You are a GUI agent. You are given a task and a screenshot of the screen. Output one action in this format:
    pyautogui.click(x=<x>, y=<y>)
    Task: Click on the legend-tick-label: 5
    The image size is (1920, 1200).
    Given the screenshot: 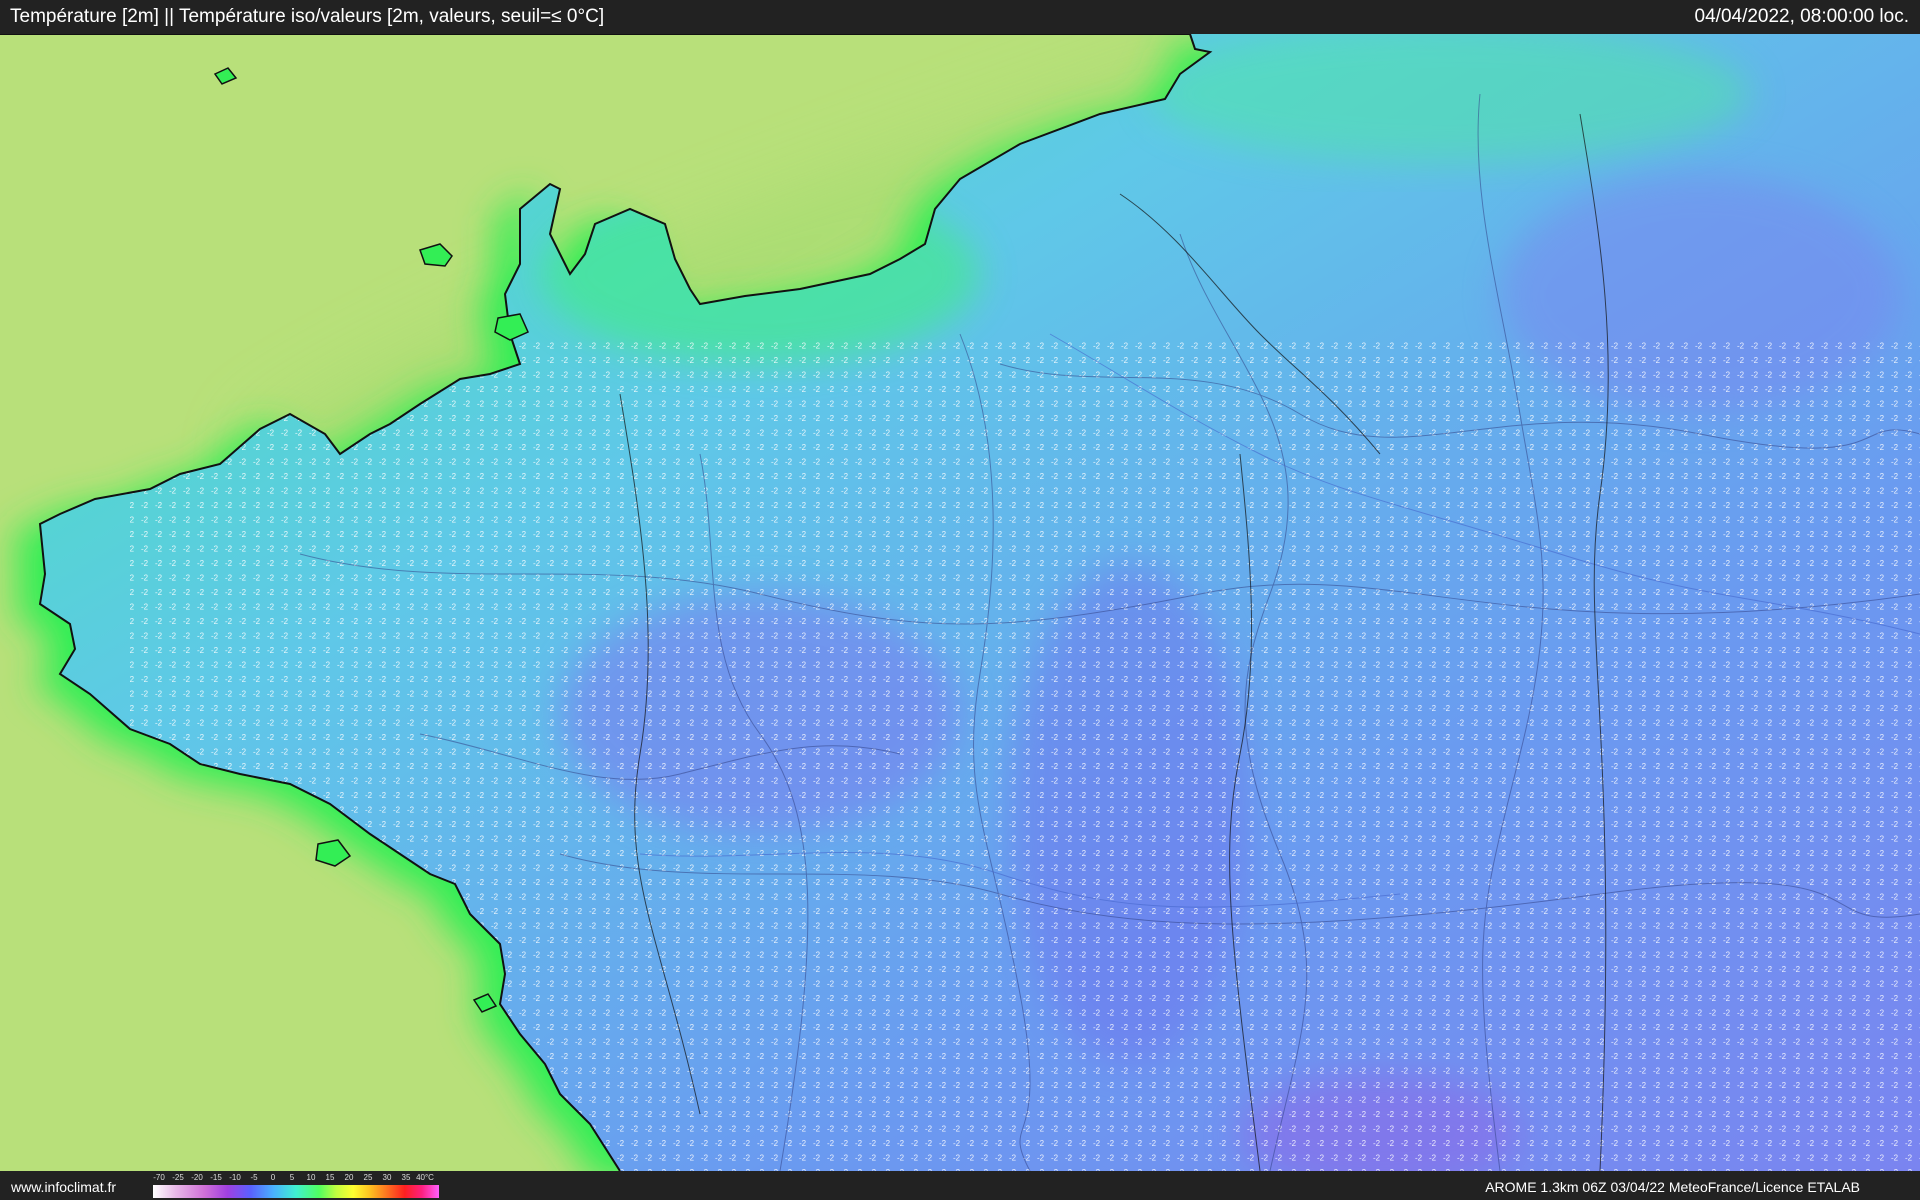 What is the action you would take?
    pyautogui.click(x=292, y=1177)
    